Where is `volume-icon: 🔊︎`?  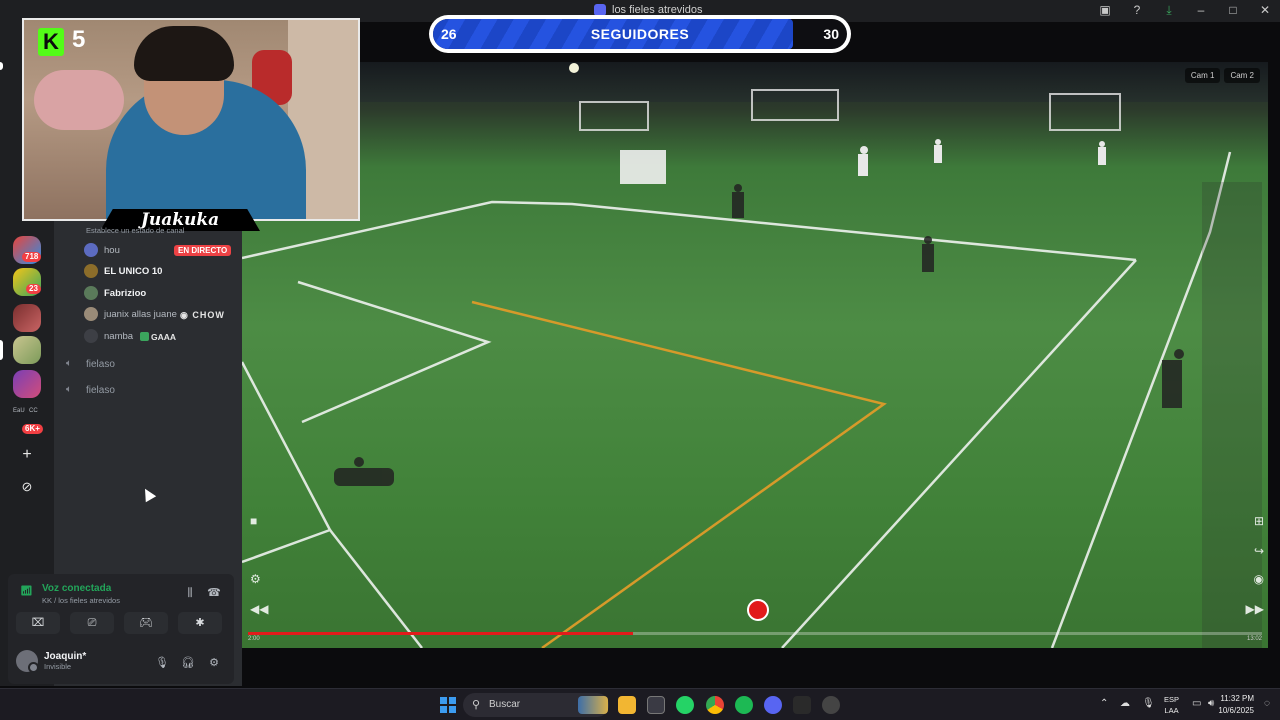 volume-icon: 🔊︎ is located at coordinates (1211, 703).